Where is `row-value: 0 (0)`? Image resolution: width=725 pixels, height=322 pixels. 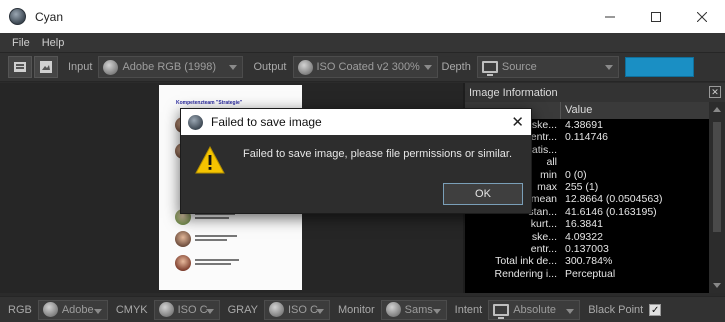
row-value: 0 (0) is located at coordinates (576, 174).